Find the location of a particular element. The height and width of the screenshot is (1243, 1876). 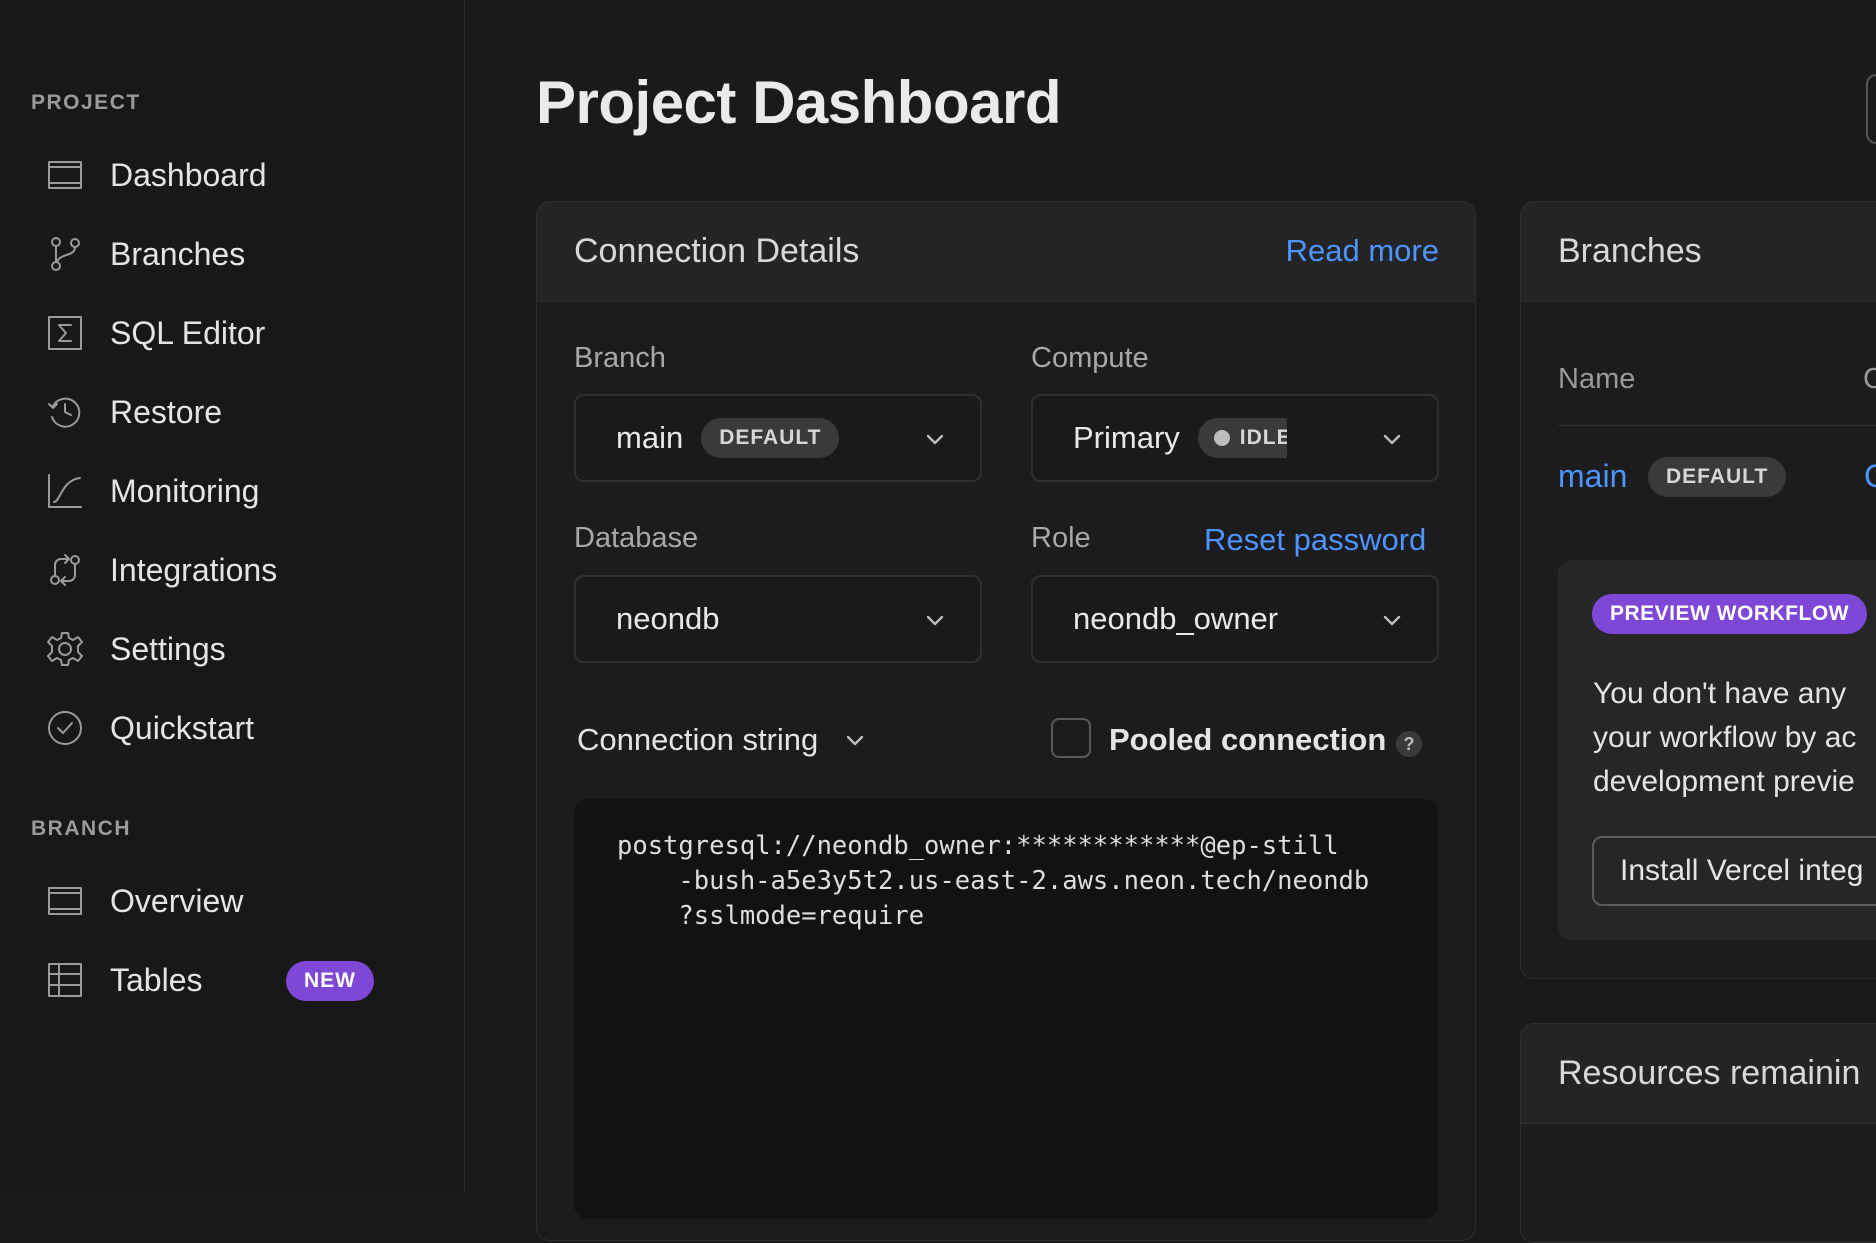

card-title: Connection Details is located at coordinates (717, 251).